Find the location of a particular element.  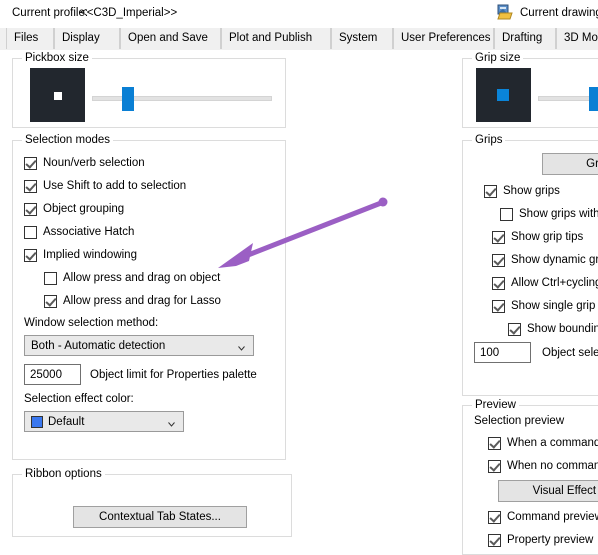

visual-effect-settings-button: Visual Effect Se is located at coordinates (548, 491).